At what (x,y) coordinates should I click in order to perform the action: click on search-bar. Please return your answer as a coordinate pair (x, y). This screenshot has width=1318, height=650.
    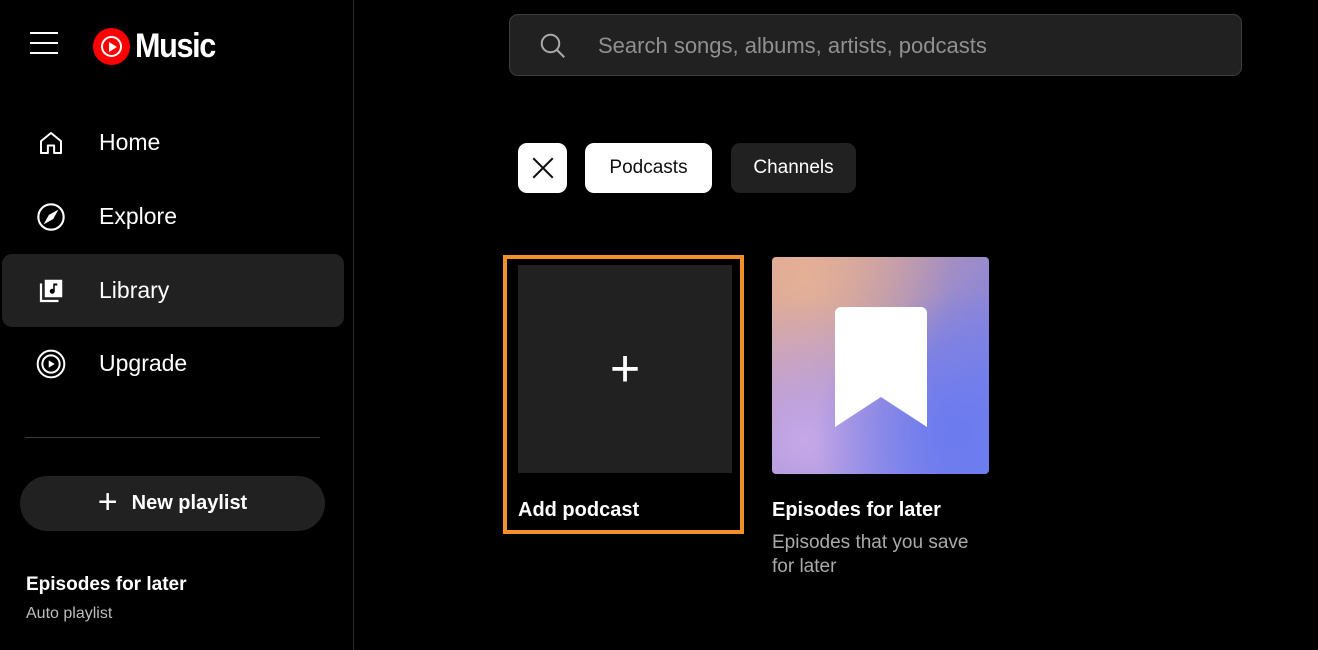
    Looking at the image, I should click on (875, 45).